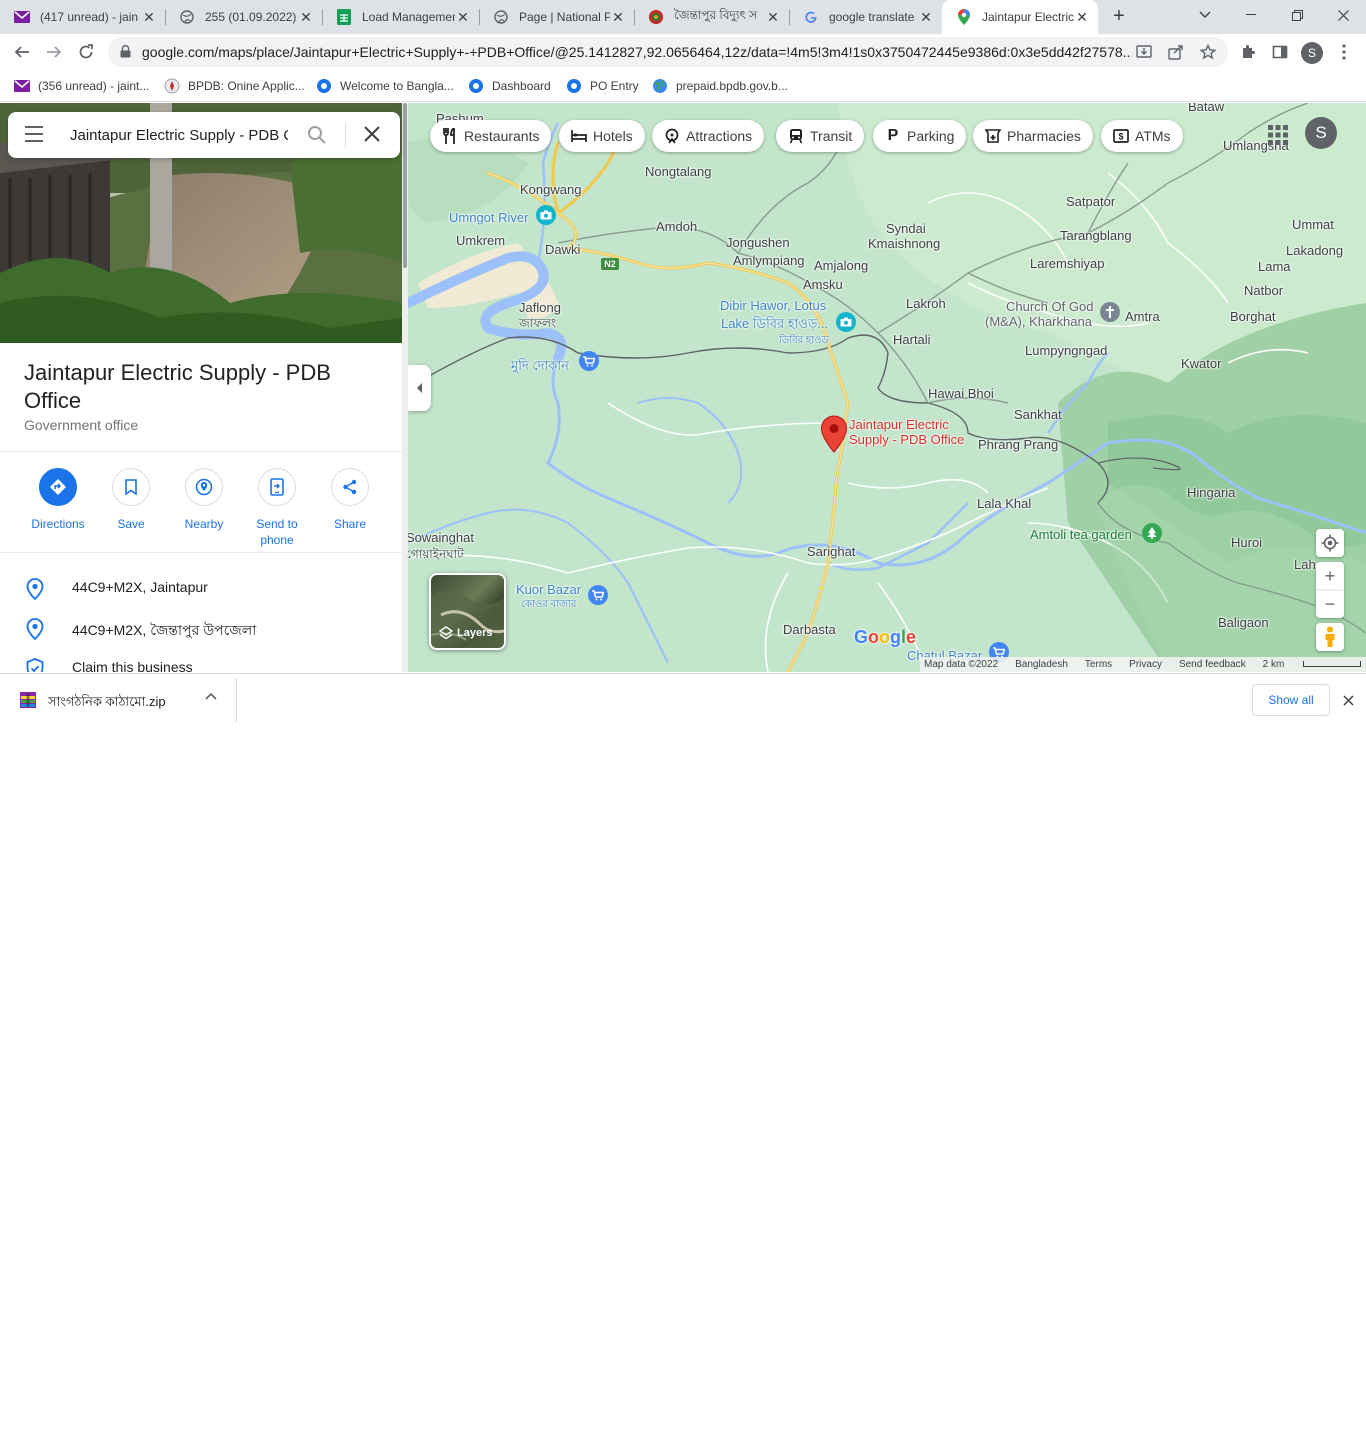  What do you see at coordinates (1119, 17) in the screenshot?
I see `new-tab-button: +` at bounding box center [1119, 17].